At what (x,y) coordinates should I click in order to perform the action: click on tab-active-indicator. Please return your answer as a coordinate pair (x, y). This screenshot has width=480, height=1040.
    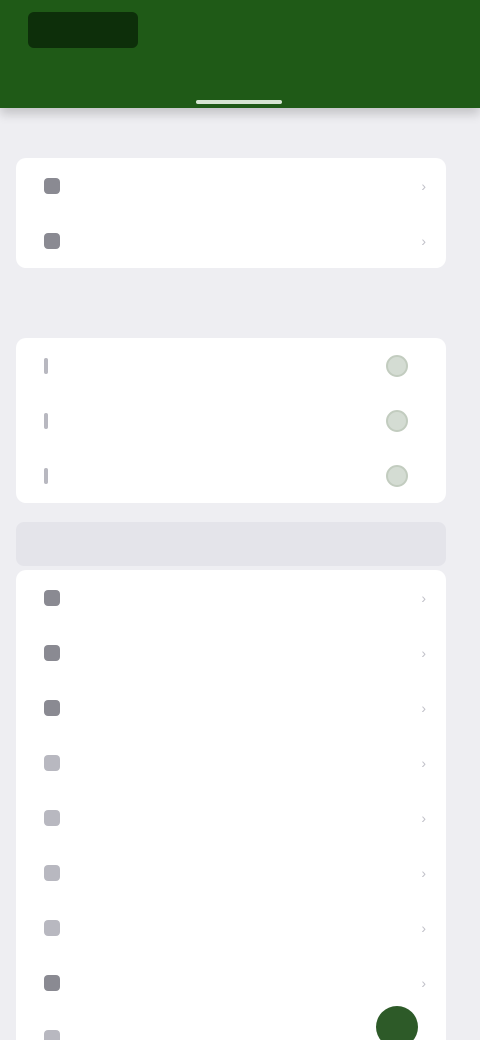
    Looking at the image, I should click on (239, 102).